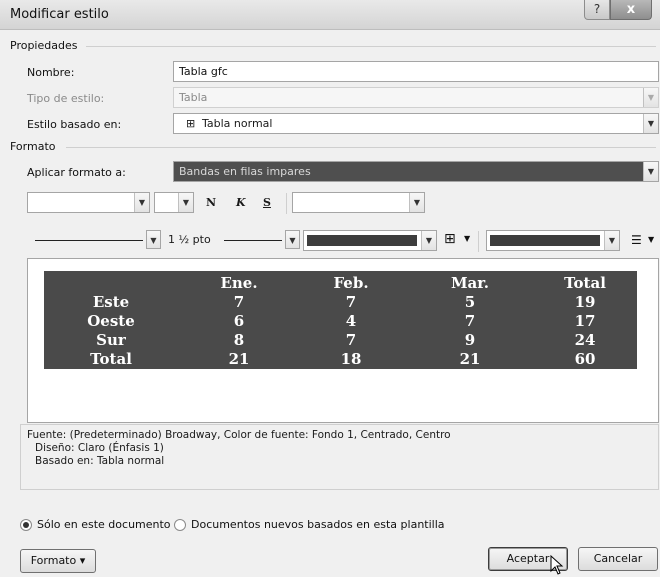  I want to click on borders-icon: ⊞, so click(450, 239).